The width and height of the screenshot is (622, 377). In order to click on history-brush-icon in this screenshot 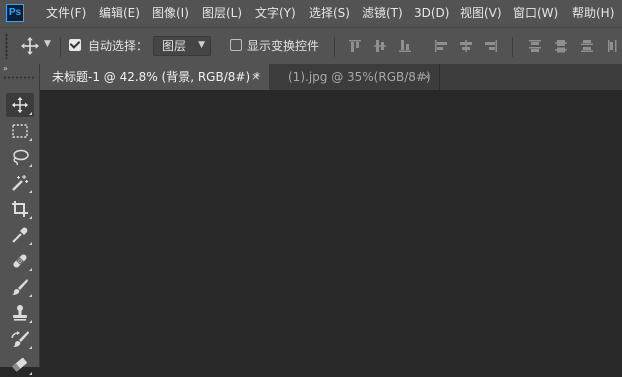, I will do `click(20, 339)`.